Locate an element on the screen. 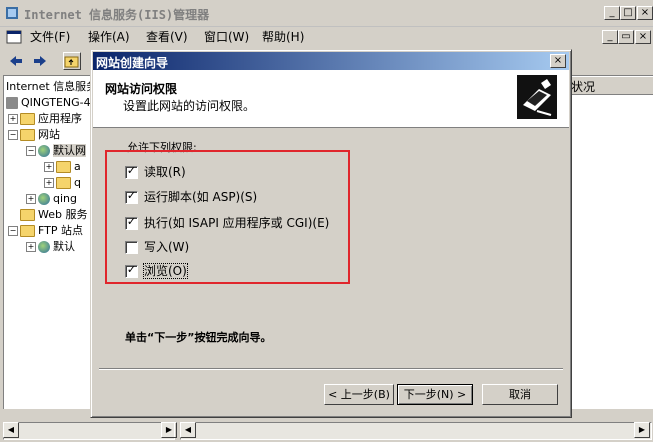  tree-item-label: 默认 is located at coordinates (64, 246).